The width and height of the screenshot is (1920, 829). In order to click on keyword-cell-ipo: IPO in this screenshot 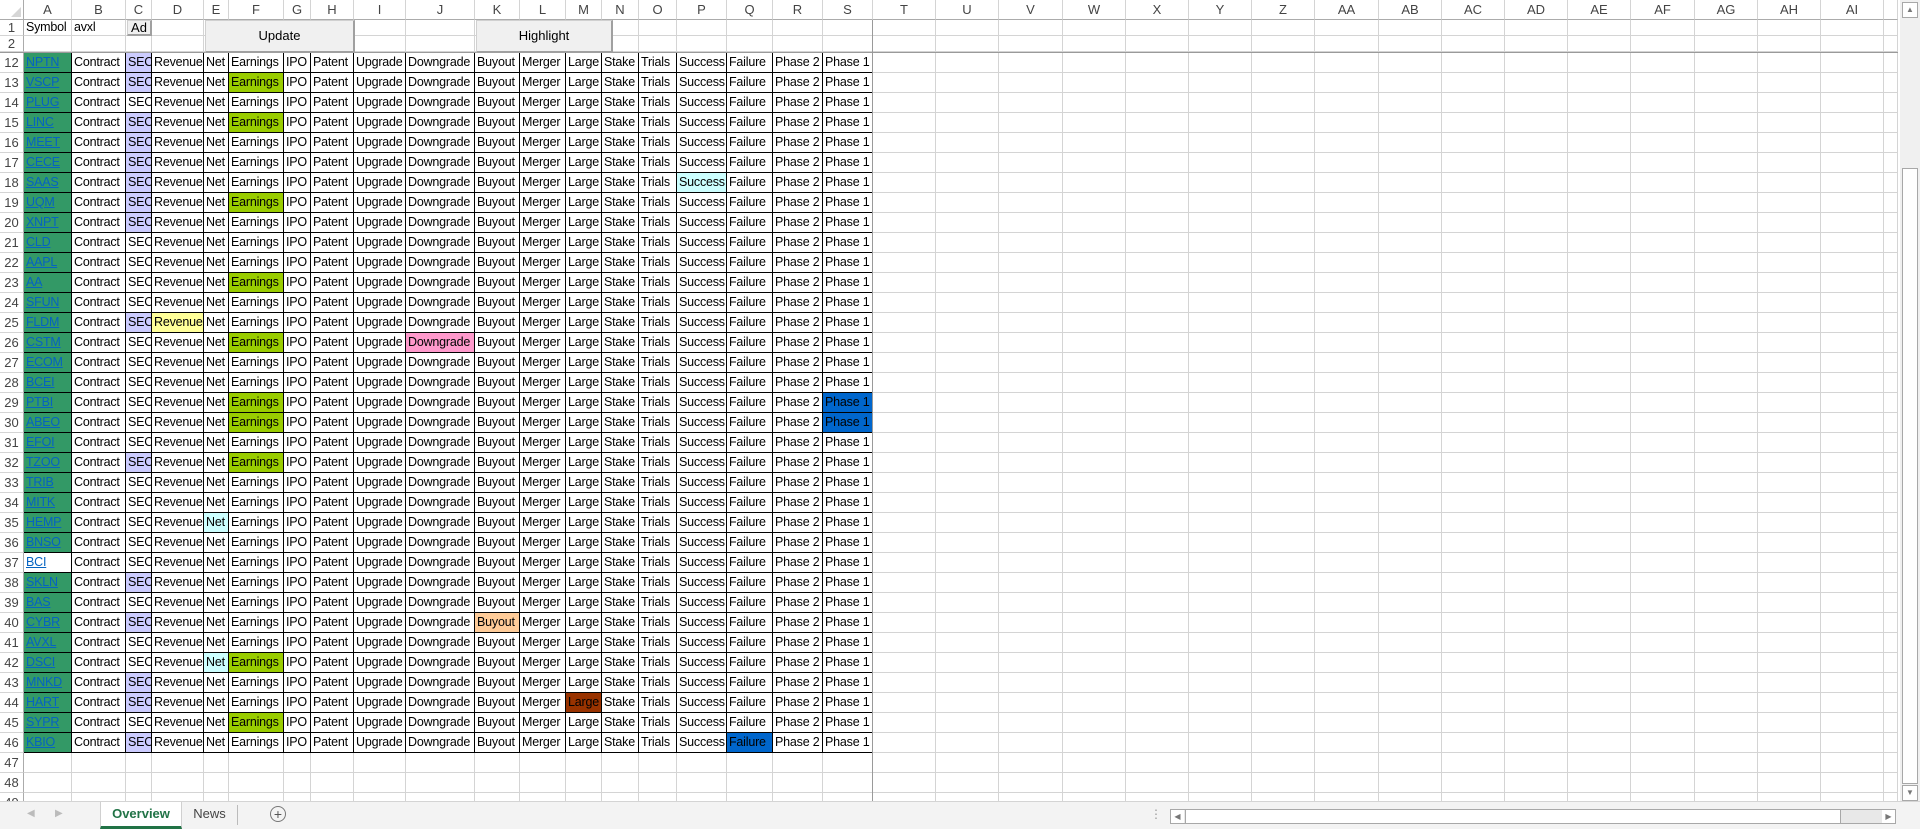, I will do `click(297, 643)`.